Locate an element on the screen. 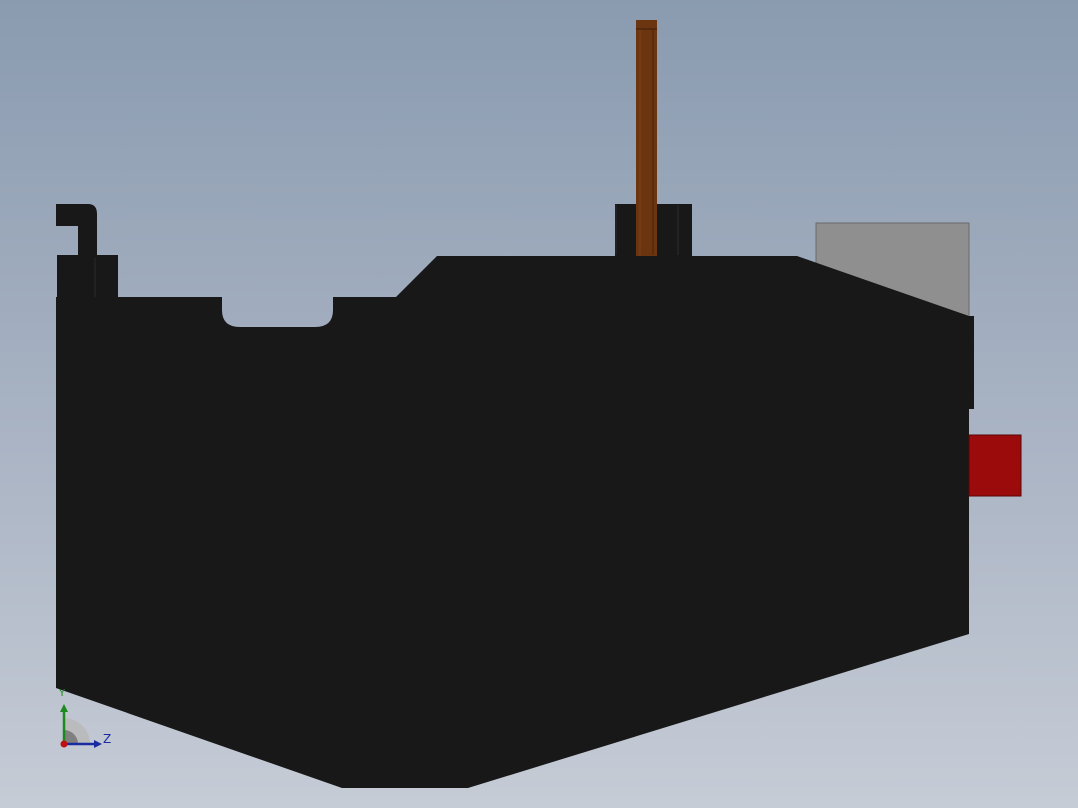  left-hook is located at coordinates (76, 231).